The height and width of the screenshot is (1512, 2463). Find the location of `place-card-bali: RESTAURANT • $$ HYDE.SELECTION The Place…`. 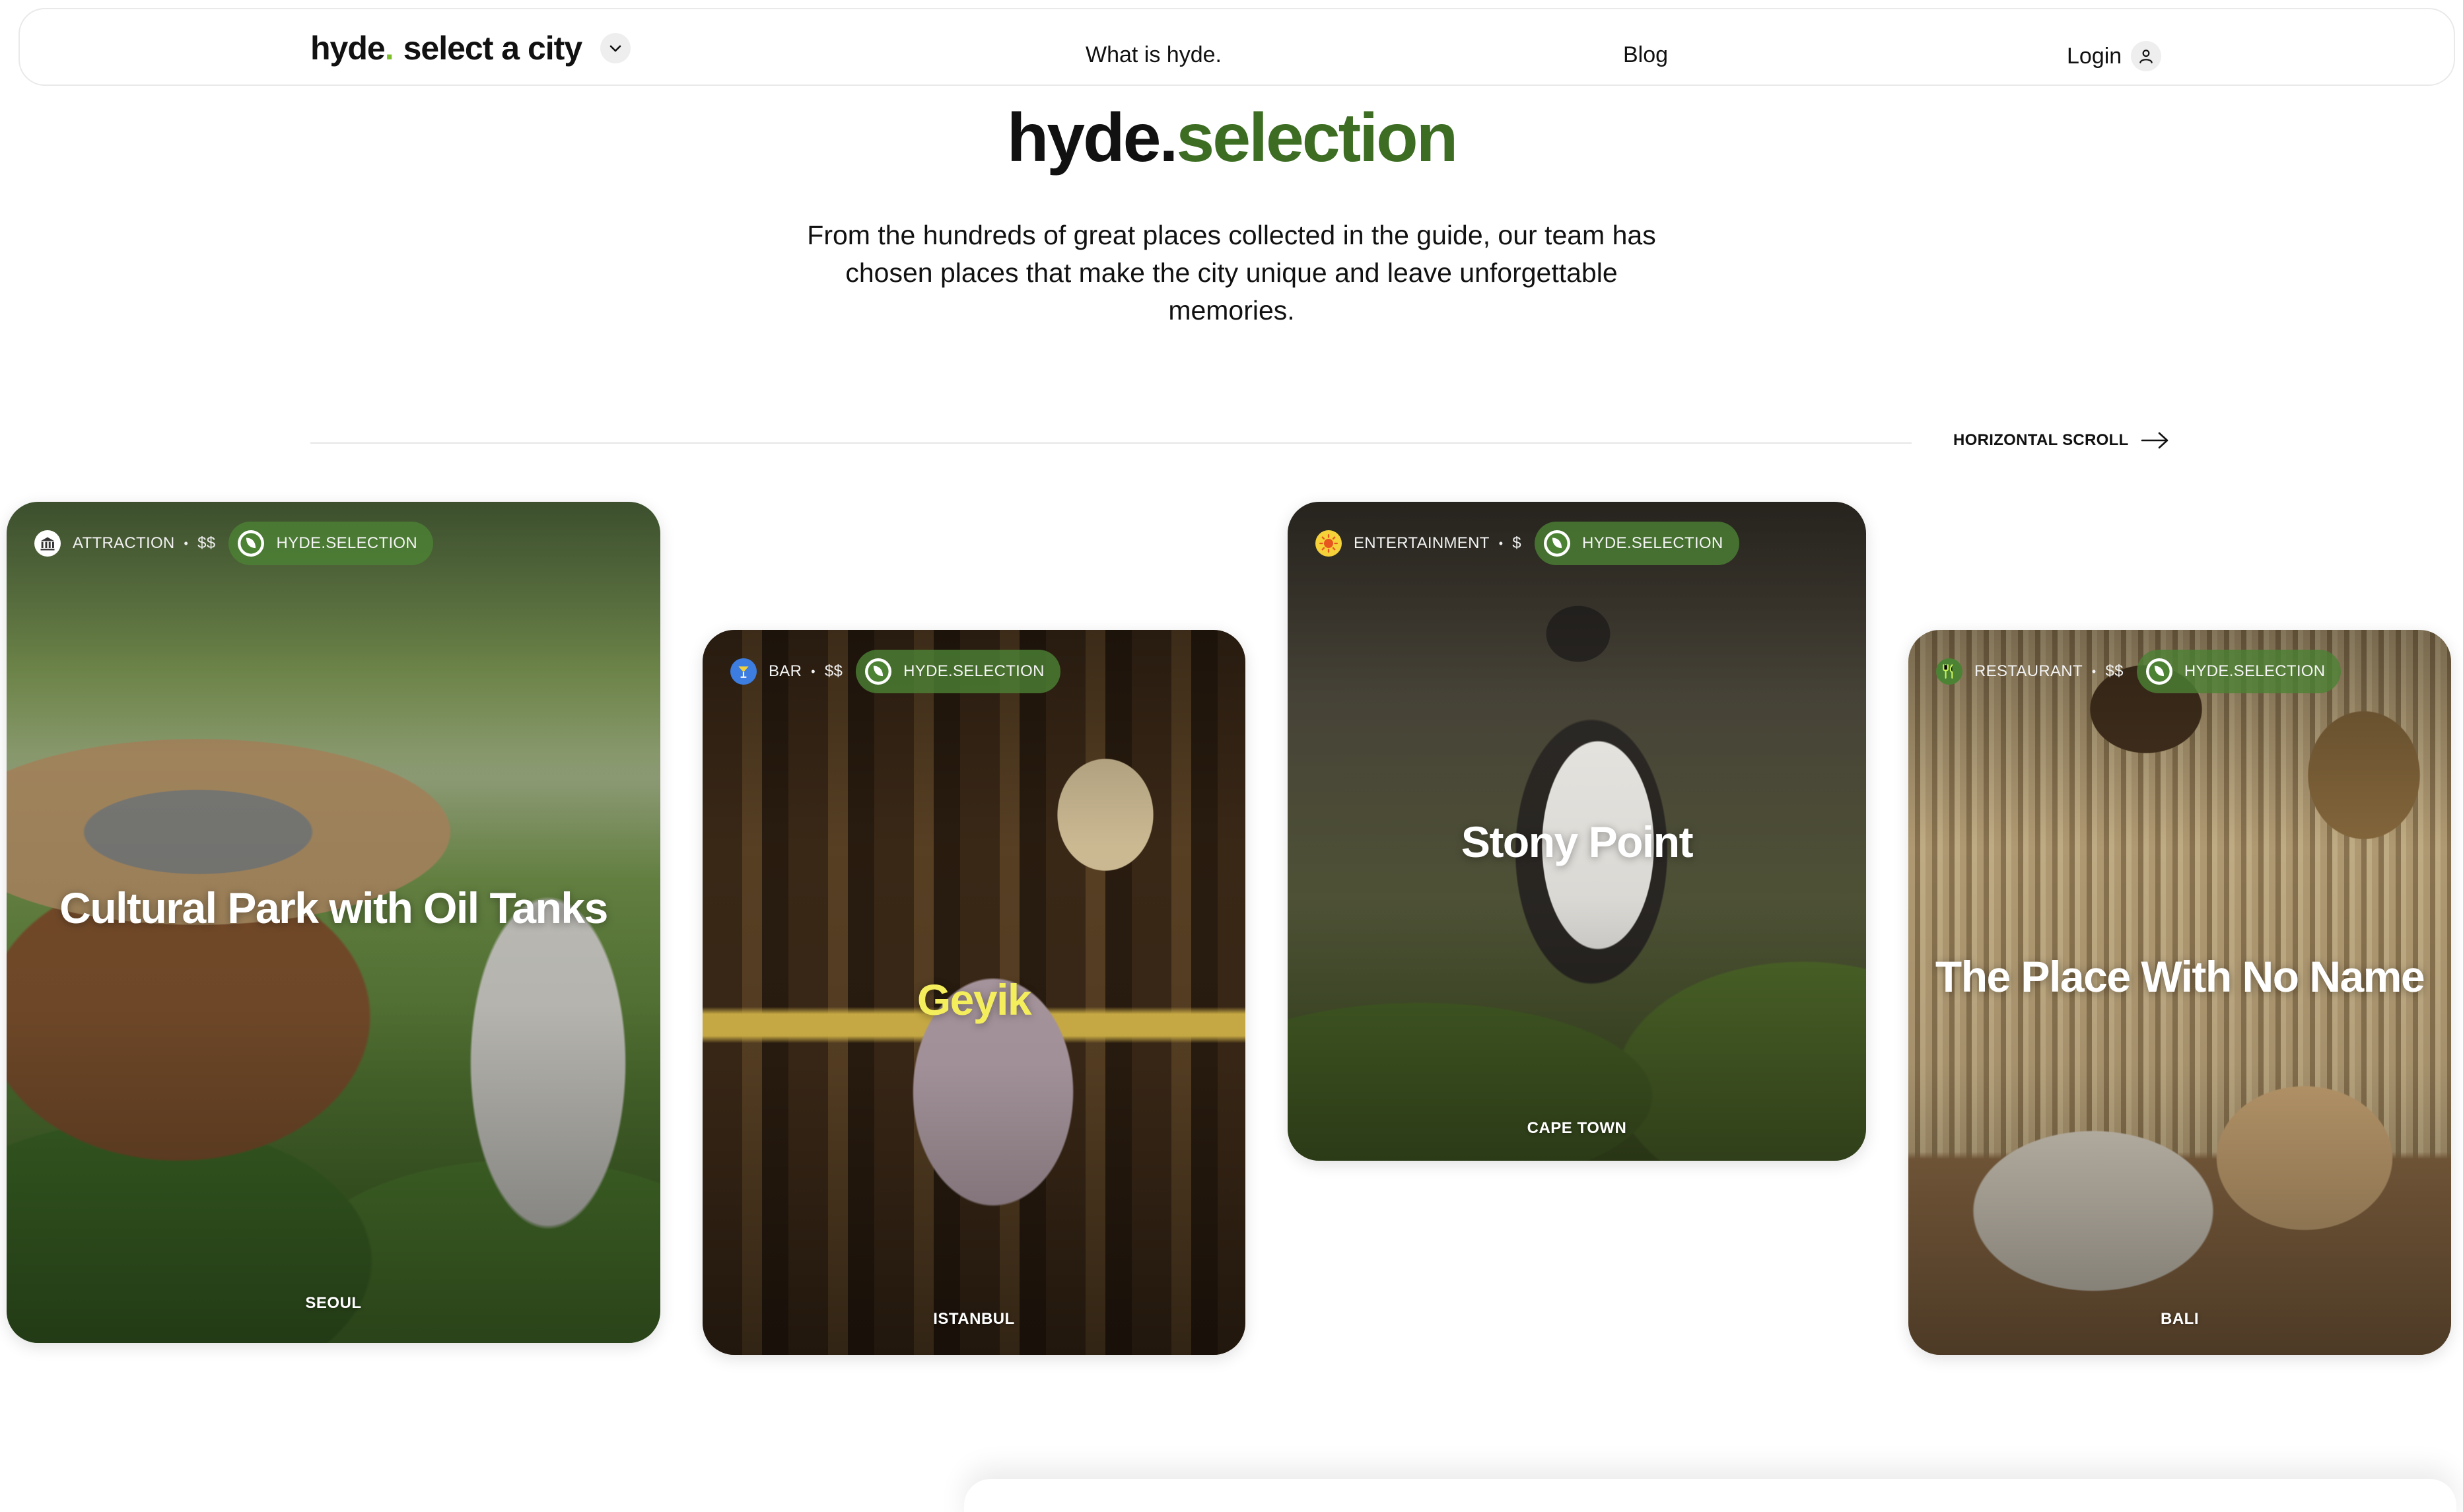

place-card-bali: RESTAURANT • $$ HYDE.SELECTION The Place… is located at coordinates (2180, 993).